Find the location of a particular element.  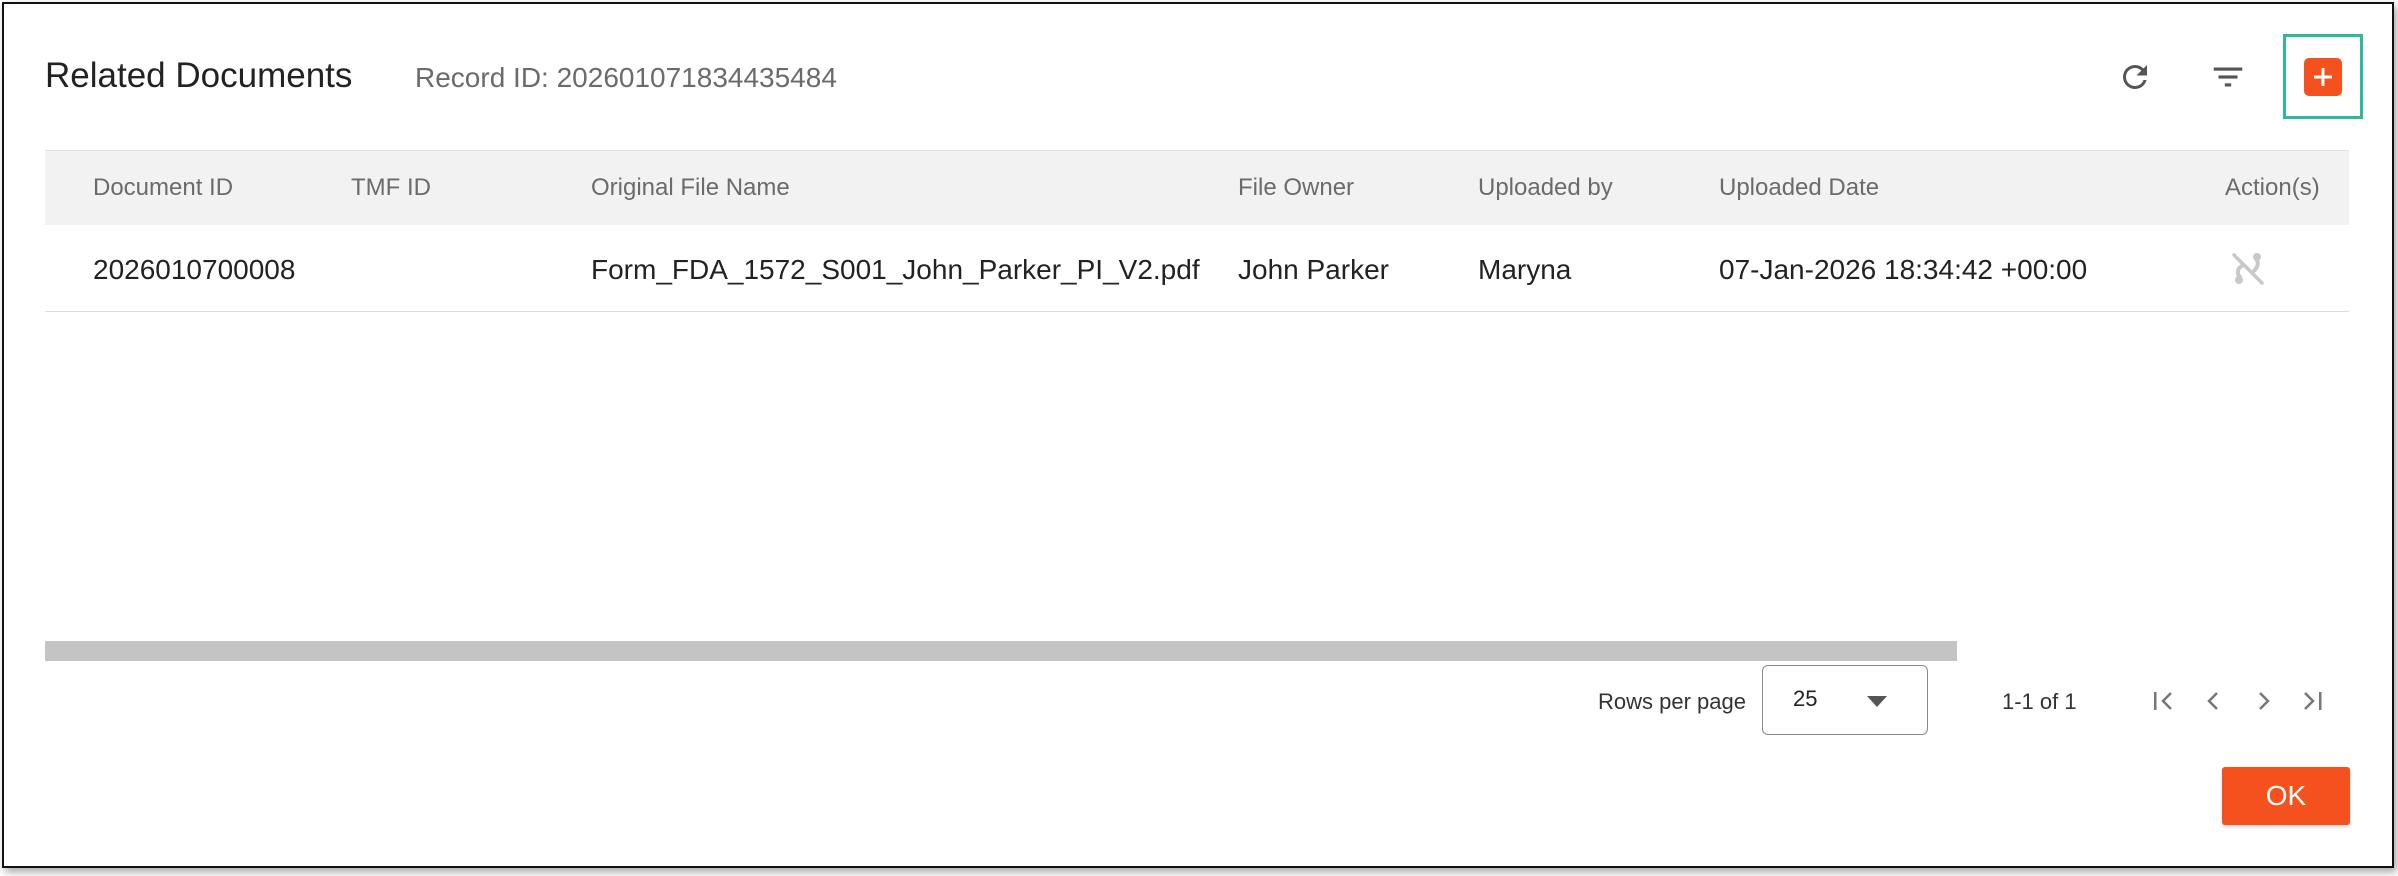

filter-button is located at coordinates (2228, 77).